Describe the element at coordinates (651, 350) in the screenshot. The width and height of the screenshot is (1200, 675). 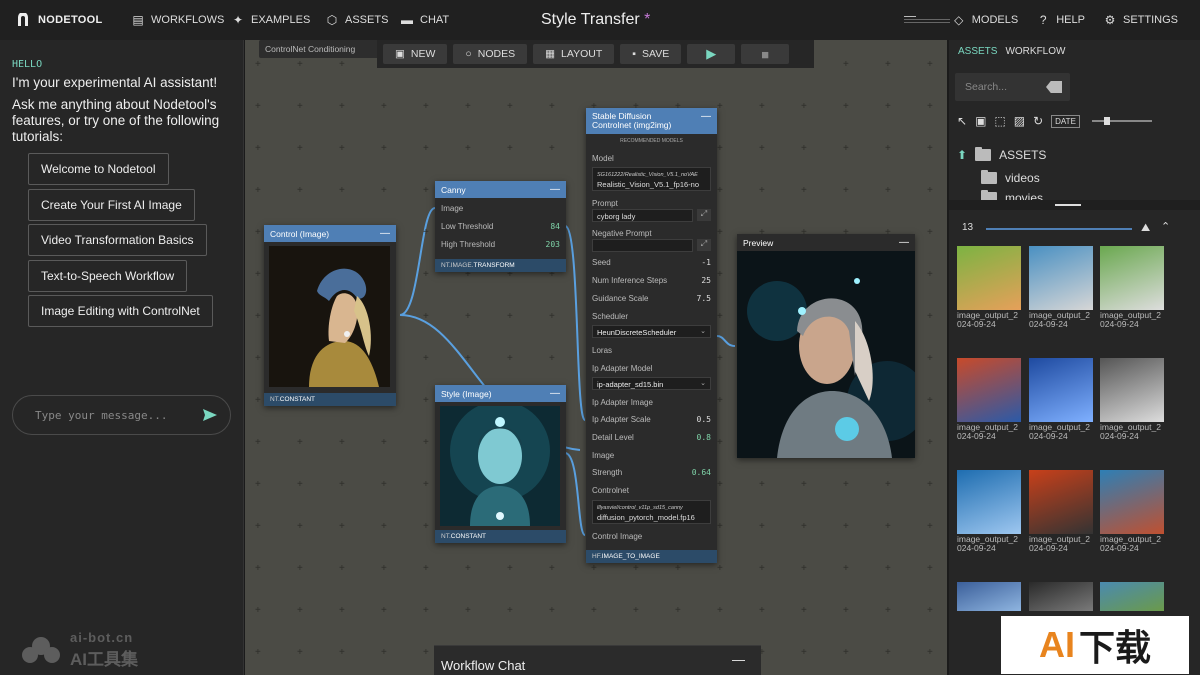
I see `loras-param: Loras` at that location.